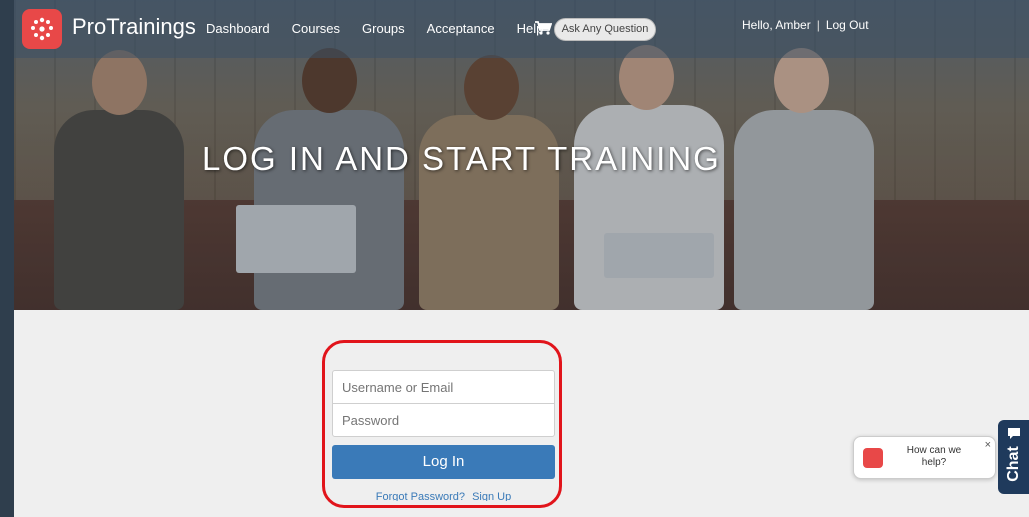 Image resolution: width=1029 pixels, height=517 pixels. I want to click on cart-icon, so click(543, 28).